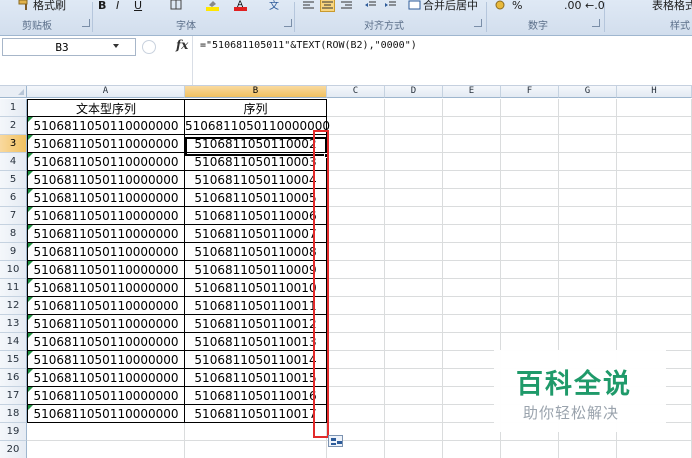  Describe the element at coordinates (530, 449) in the screenshot. I see `cell-f20` at that location.